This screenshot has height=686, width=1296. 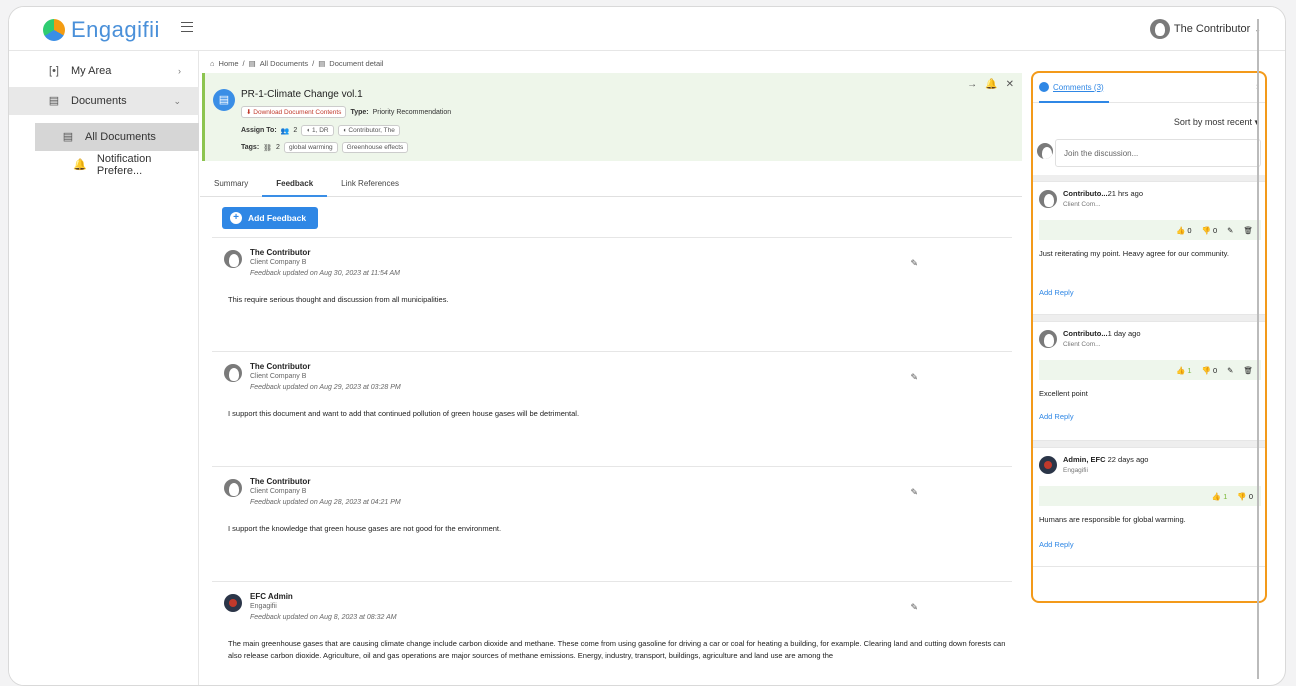 What do you see at coordinates (1071, 87) in the screenshot?
I see `tab-comments: Comments (3)` at bounding box center [1071, 87].